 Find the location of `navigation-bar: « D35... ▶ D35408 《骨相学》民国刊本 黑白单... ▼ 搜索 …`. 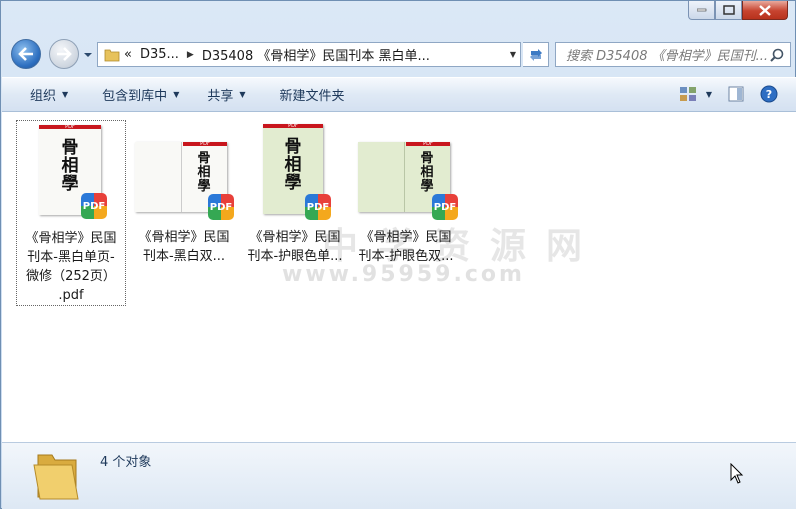

navigation-bar: « D35... ▶ D35408 《骨相学》民国刊本 黑白单... ▼ 搜索 … is located at coordinates (401, 54).